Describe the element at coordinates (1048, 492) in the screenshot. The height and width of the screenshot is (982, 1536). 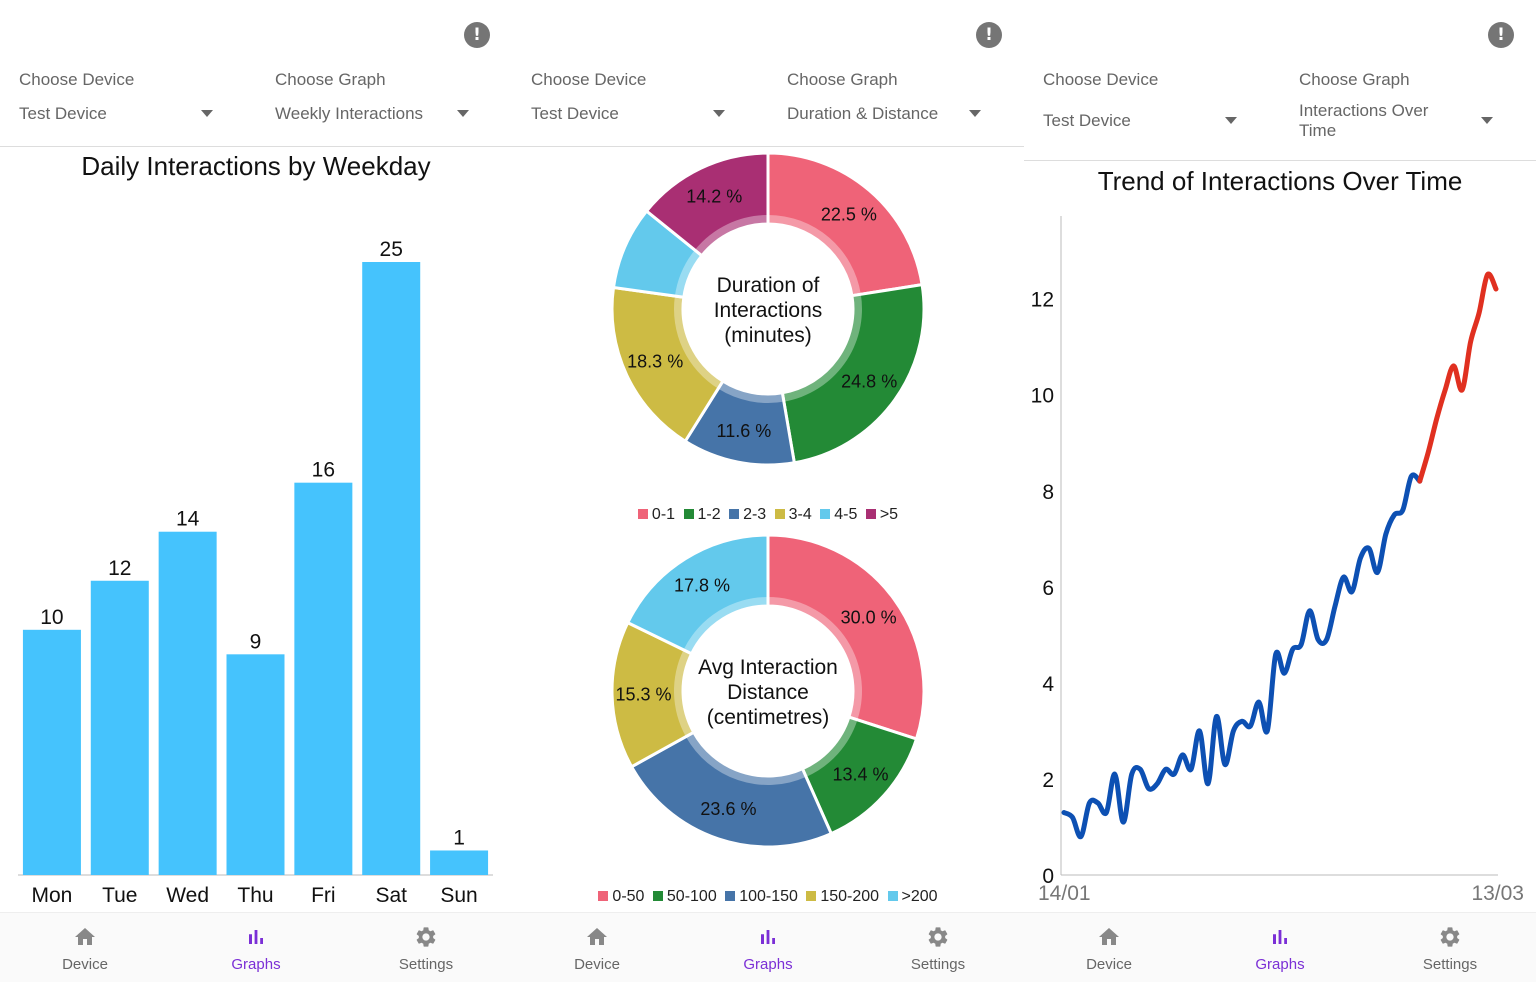
I see `y-tick-label: 8` at that location.